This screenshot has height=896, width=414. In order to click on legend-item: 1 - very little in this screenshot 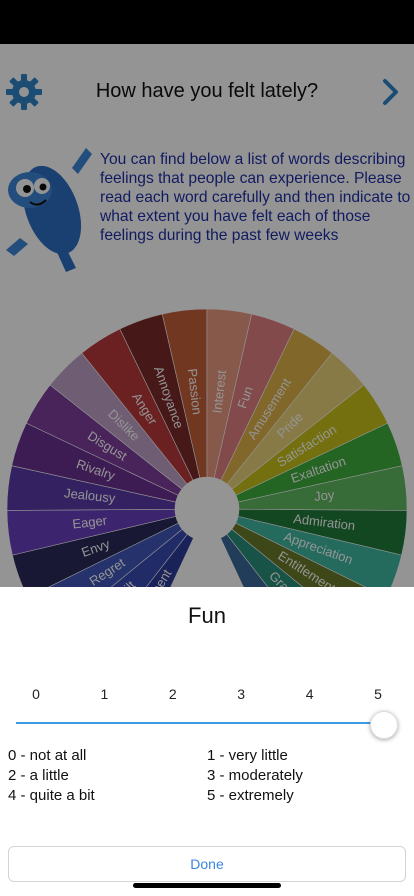, I will do `click(247, 755)`.